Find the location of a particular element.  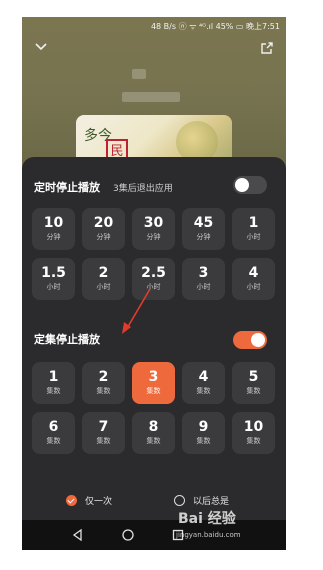

timer-option: 1 小时 is located at coordinates (253, 229).